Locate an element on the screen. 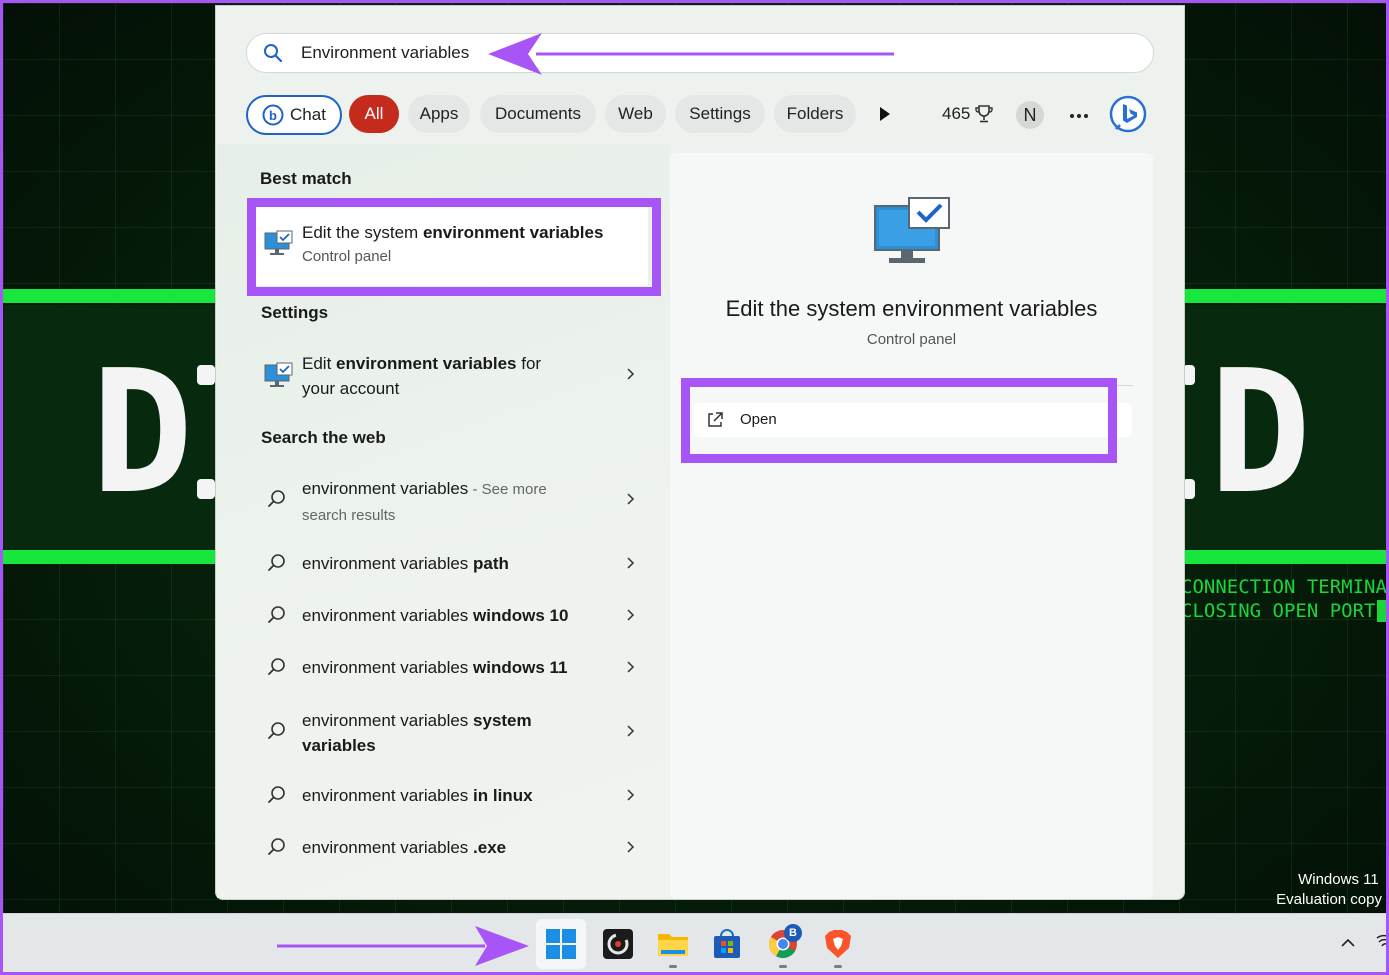  profile-initial: N is located at coordinates (1030, 114).